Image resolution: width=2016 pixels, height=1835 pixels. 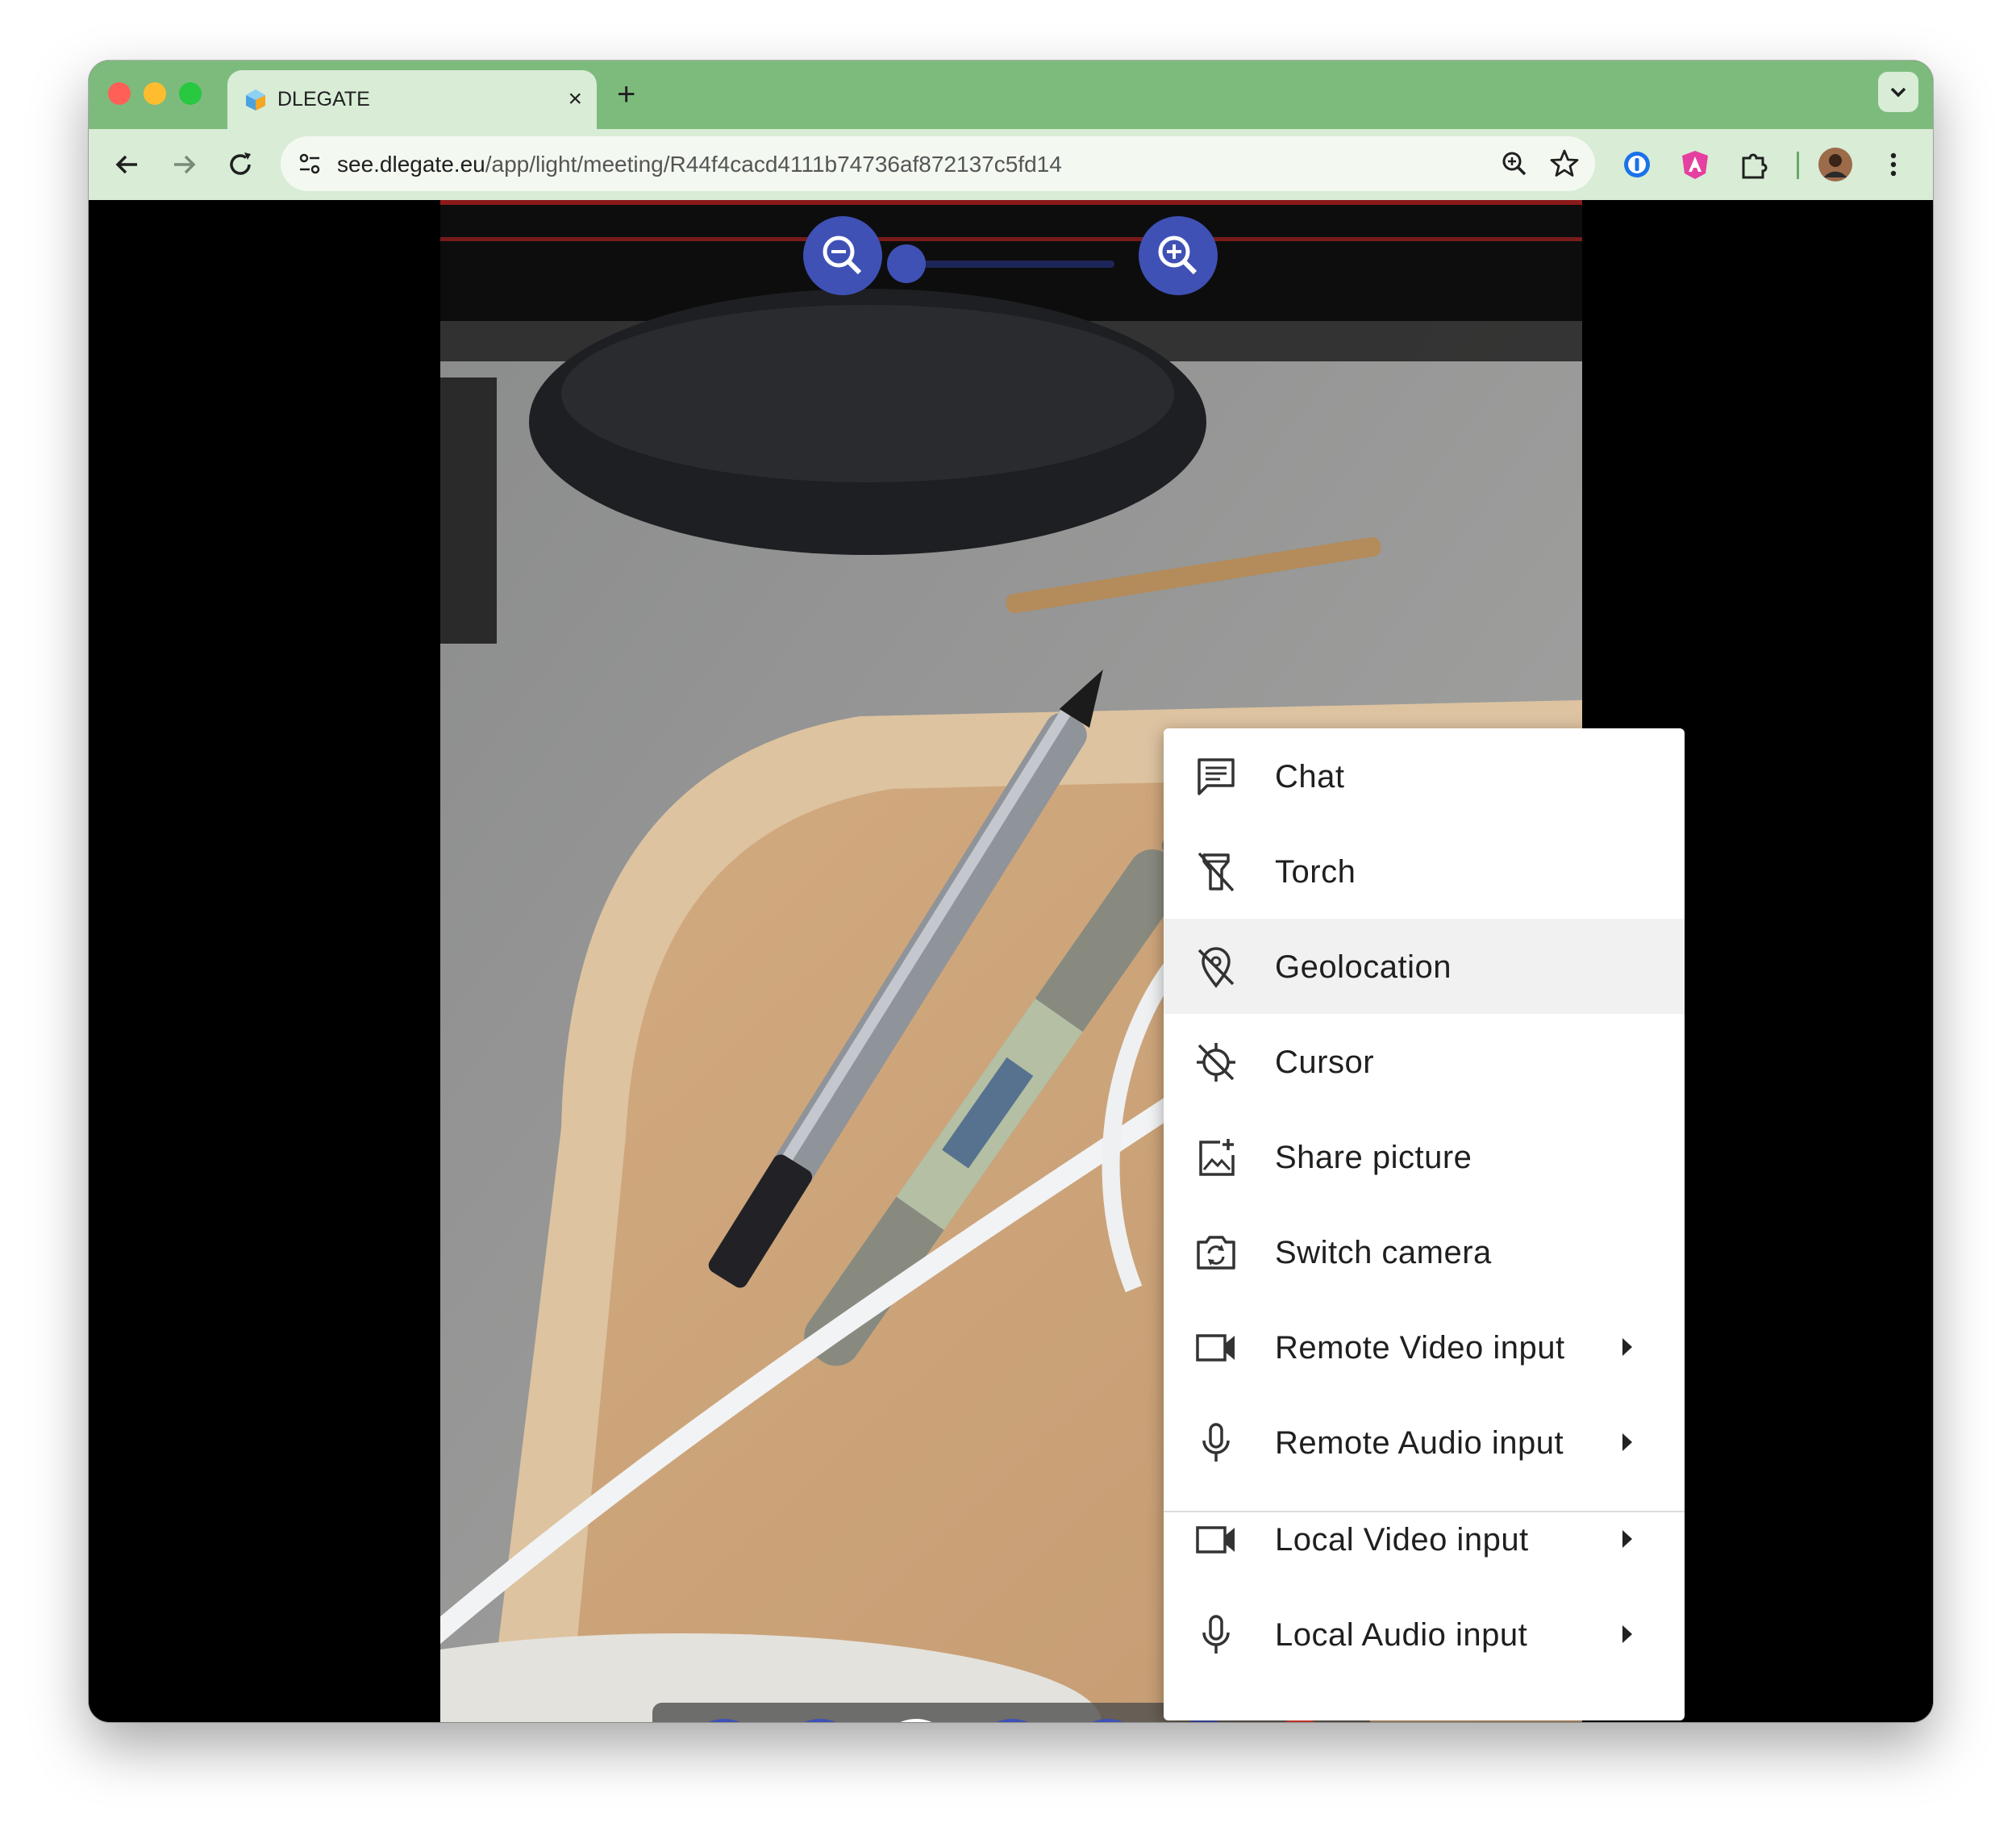 What do you see at coordinates (1310, 776) in the screenshot?
I see `menu-item-label: Chat` at bounding box center [1310, 776].